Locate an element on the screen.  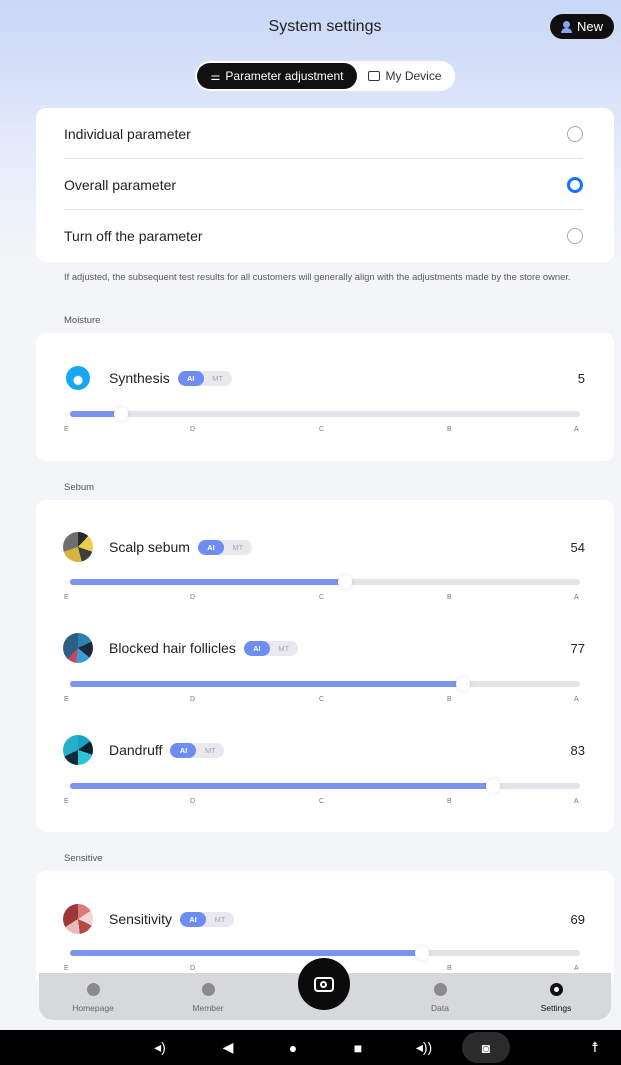
metric-name: Dandruff is located at coordinates (136, 750).